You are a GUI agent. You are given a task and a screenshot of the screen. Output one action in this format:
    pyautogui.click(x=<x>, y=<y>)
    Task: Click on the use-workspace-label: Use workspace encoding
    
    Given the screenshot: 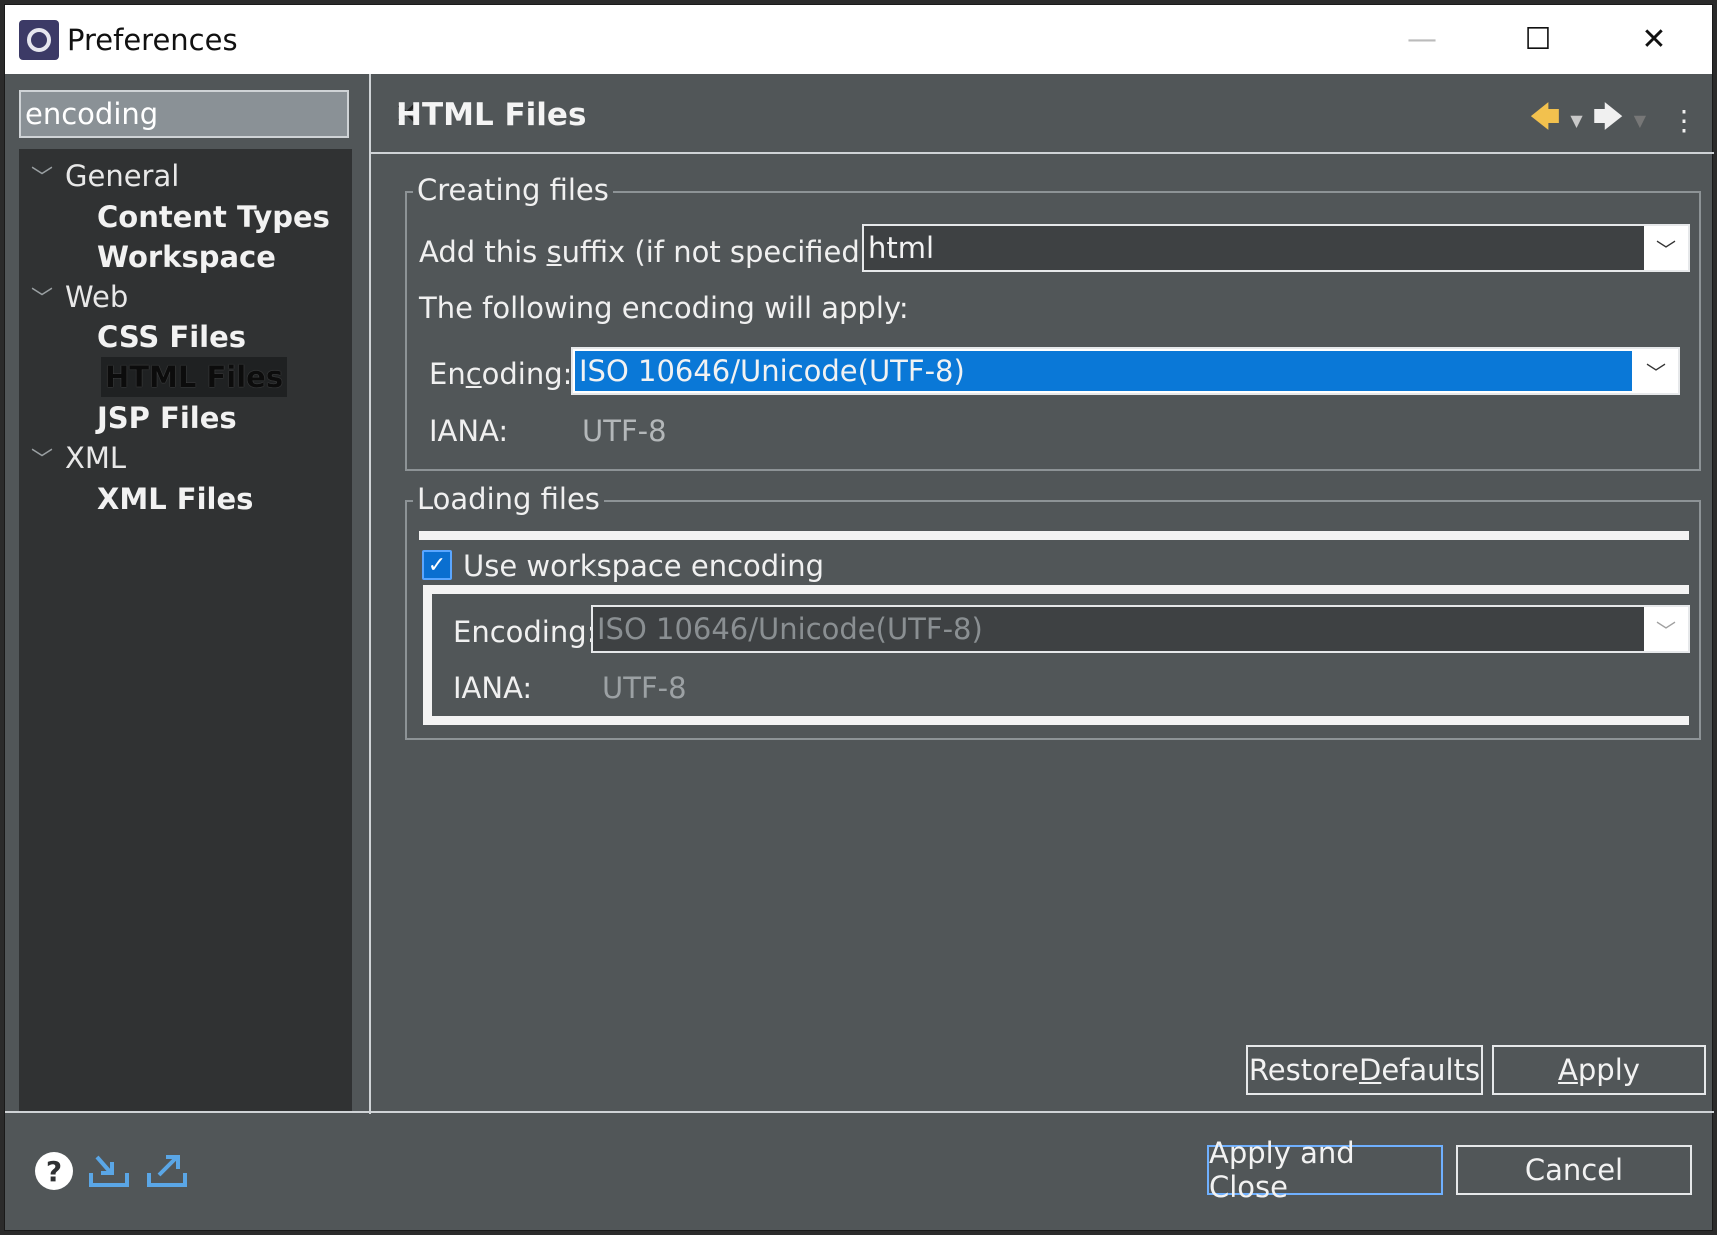 What is the action you would take?
    pyautogui.click(x=643, y=566)
    